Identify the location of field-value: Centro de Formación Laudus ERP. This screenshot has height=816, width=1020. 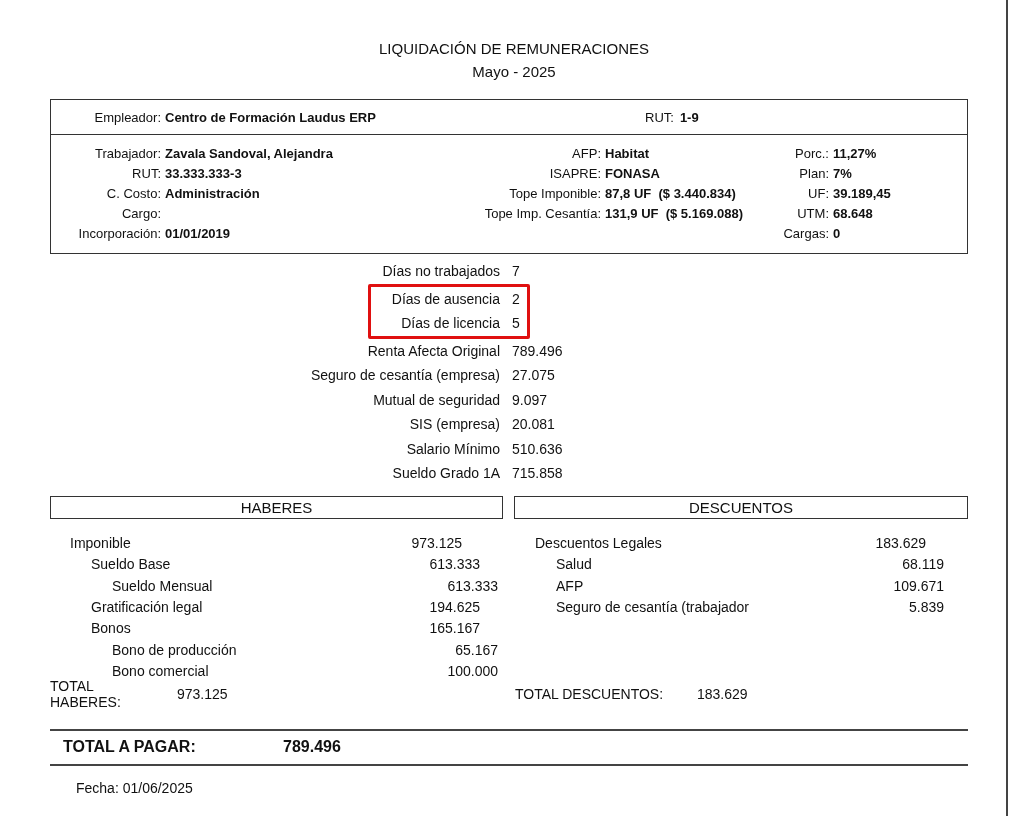
(271, 117).